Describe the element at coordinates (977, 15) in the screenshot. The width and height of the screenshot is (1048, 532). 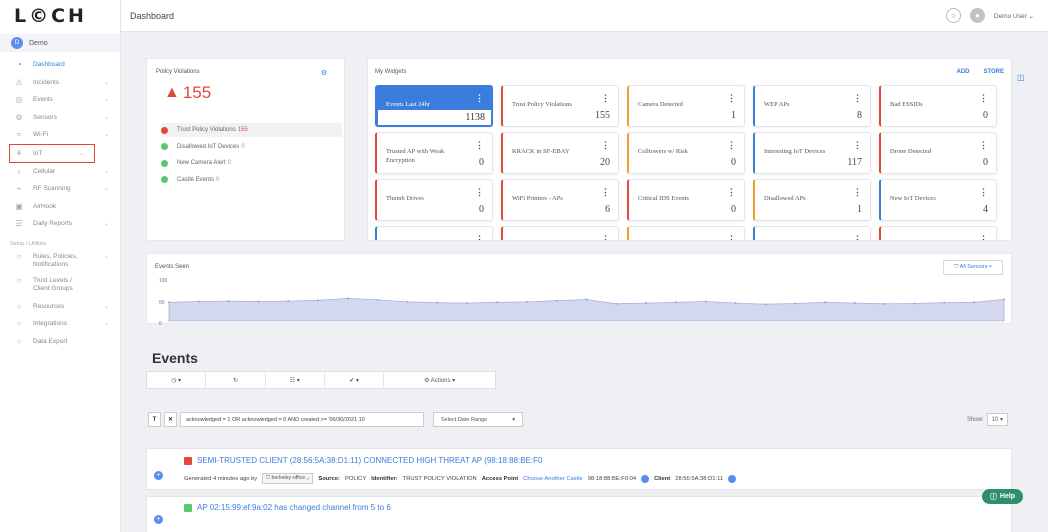
I see `user-avatar: ●` at that location.